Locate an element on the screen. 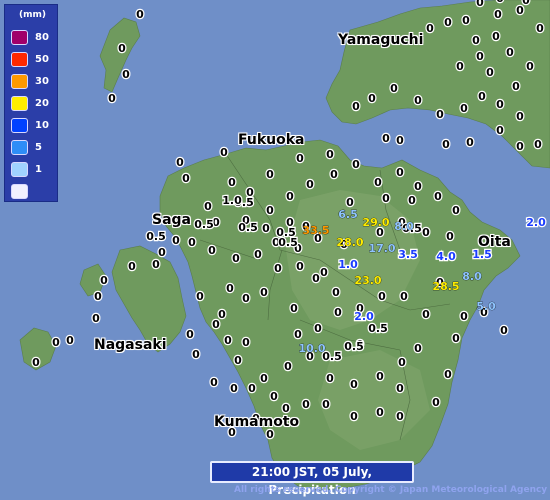 The height and width of the screenshot is (500, 550). place-yamaguchi: Yamaguchi is located at coordinates (381, 40).